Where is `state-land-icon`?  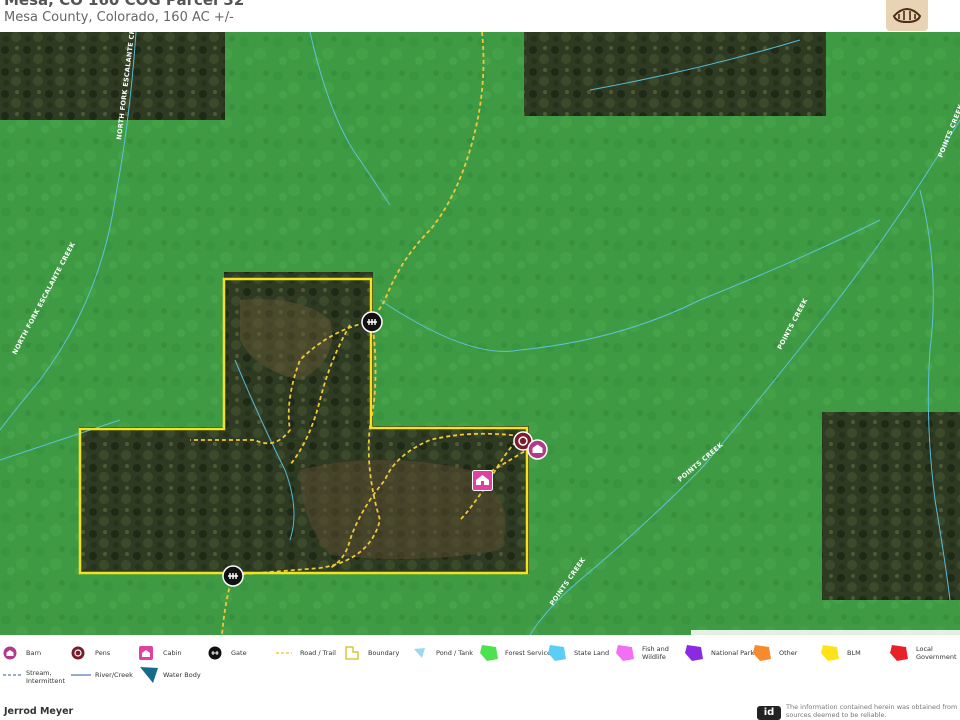
state-land-icon is located at coordinates (557, 653).